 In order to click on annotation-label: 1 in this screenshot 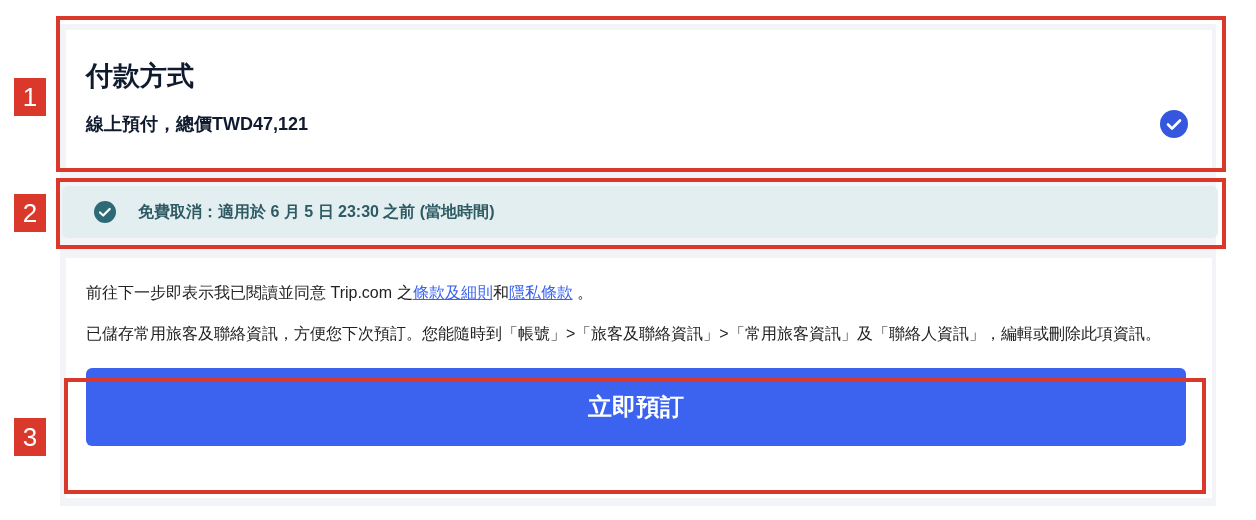, I will do `click(30, 97)`.